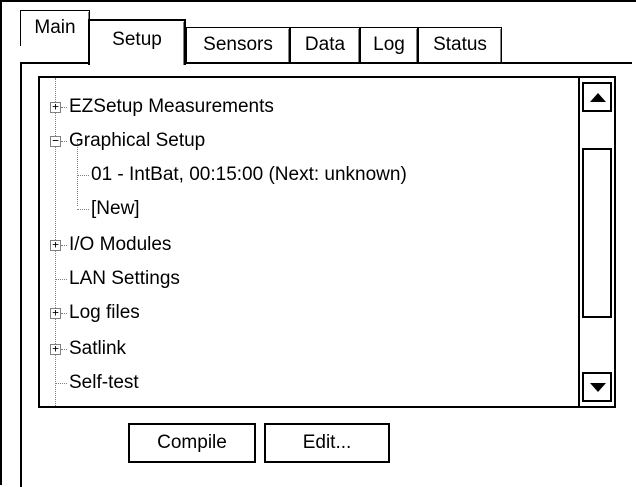 Image resolution: width=636 pixels, height=487 pixels. I want to click on tab-status-label: Status, so click(460, 44).